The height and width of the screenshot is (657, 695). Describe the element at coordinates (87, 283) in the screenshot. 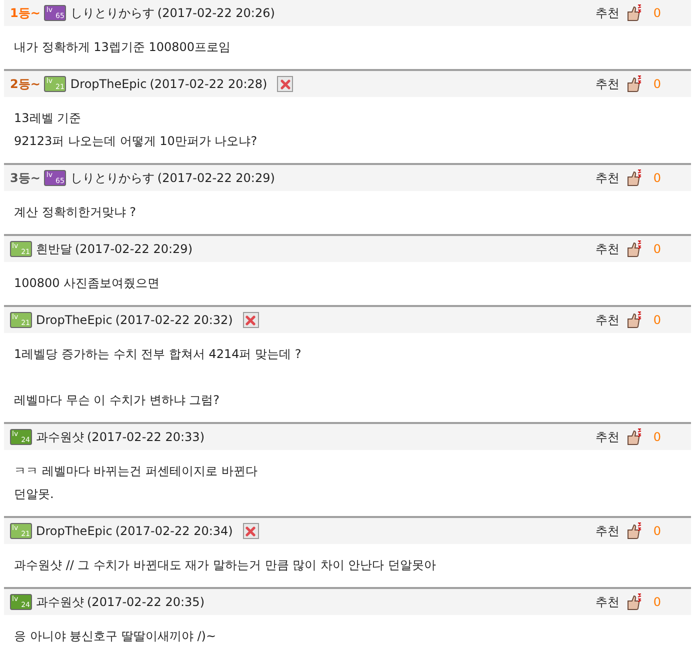

I see `comment-text: 100800 사진좀보여줬으면` at that location.